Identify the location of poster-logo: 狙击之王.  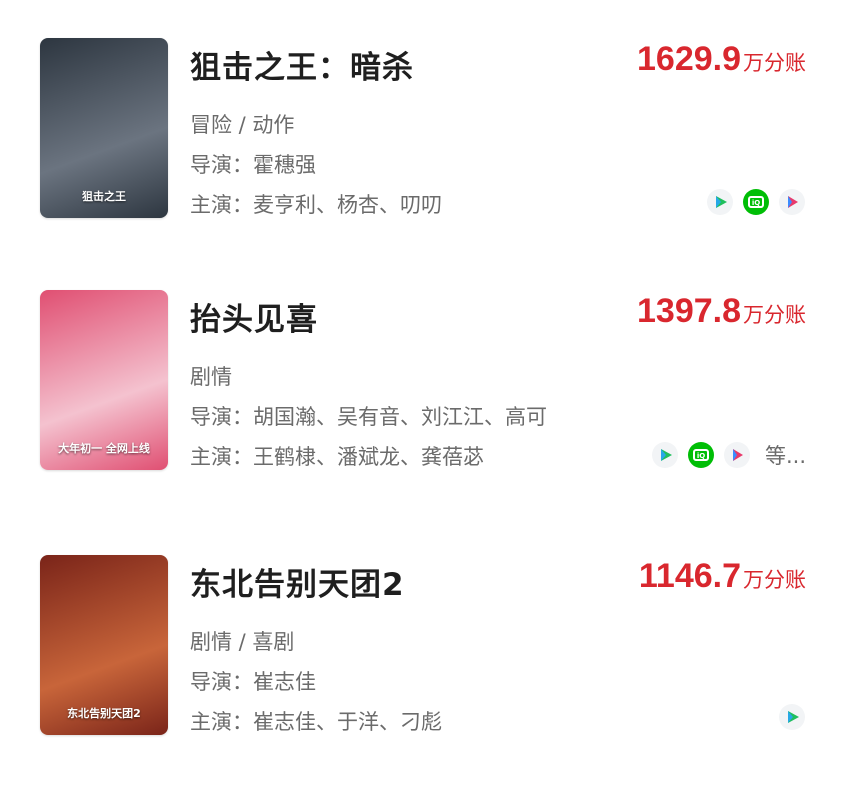
(104, 196).